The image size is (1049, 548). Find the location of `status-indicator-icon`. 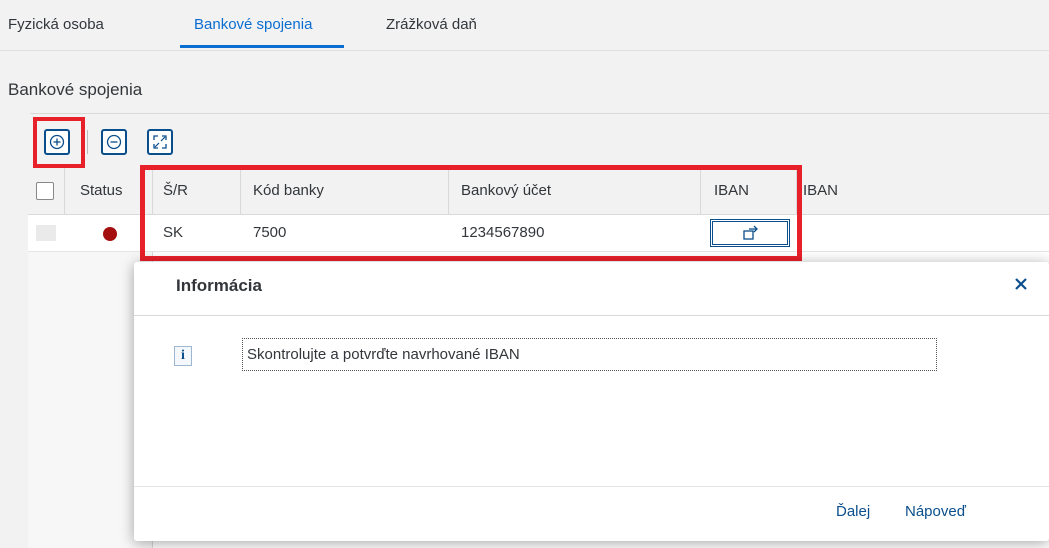

status-indicator-icon is located at coordinates (110, 234).